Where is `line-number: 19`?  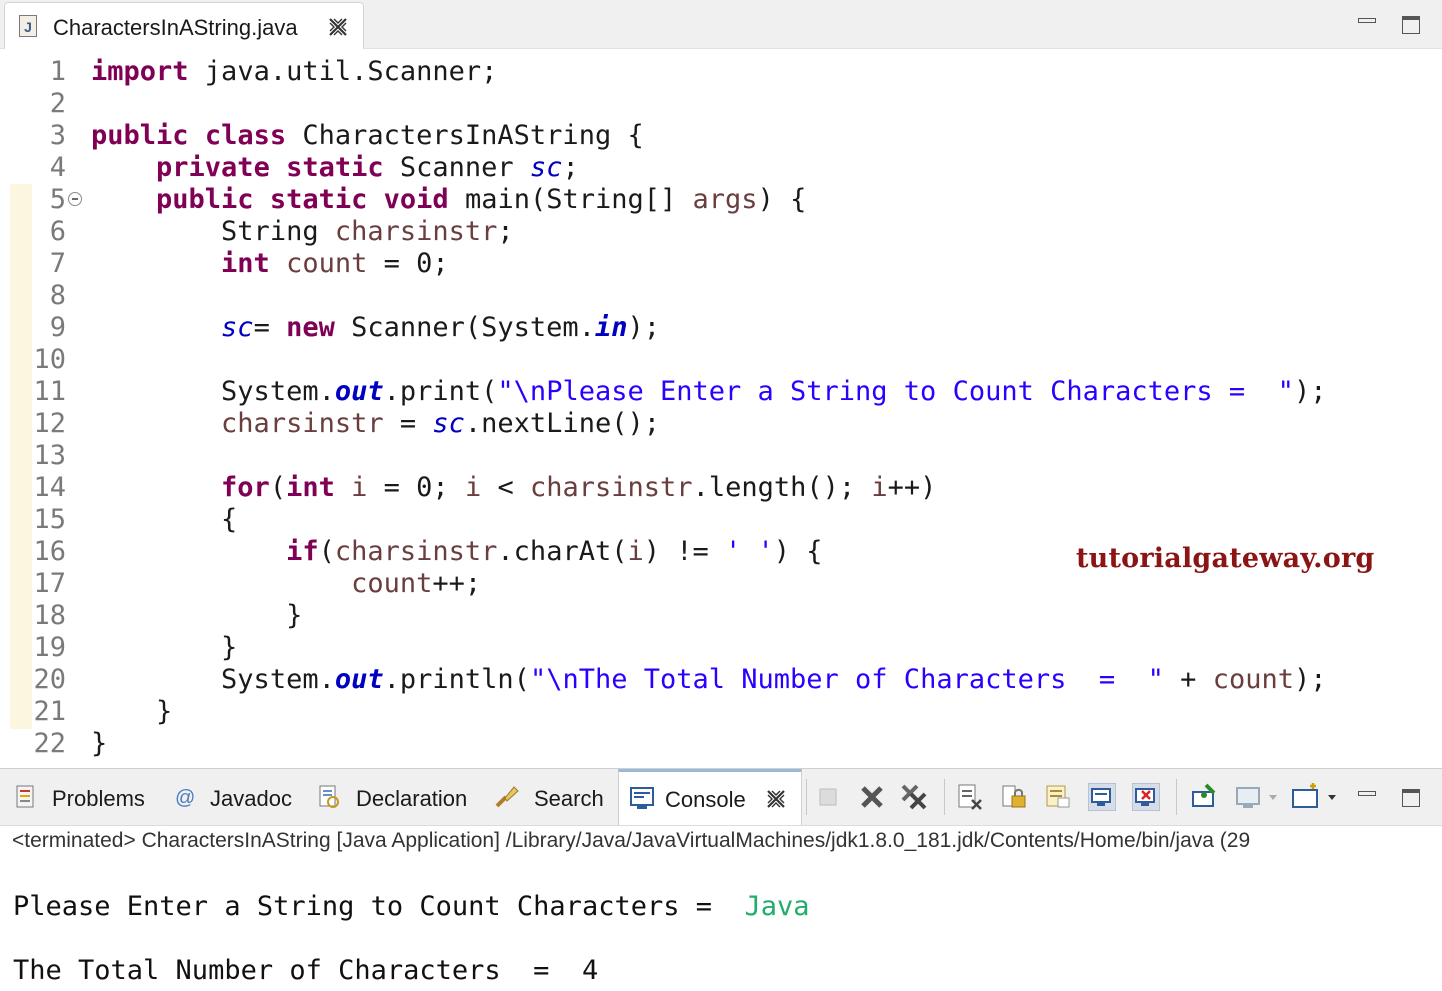 line-number: 19 is located at coordinates (49, 647).